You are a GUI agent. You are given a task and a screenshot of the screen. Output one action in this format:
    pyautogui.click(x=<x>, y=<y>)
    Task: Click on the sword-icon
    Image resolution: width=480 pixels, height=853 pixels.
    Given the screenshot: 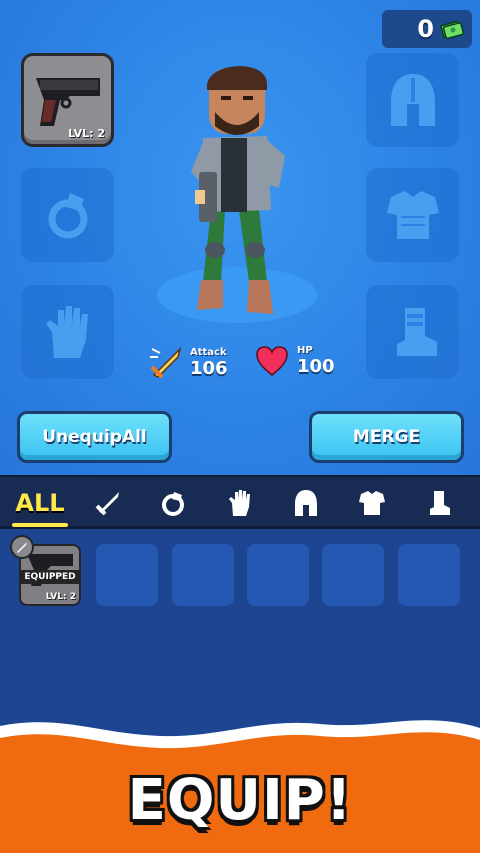 What is the action you would take?
    pyautogui.click(x=107, y=504)
    